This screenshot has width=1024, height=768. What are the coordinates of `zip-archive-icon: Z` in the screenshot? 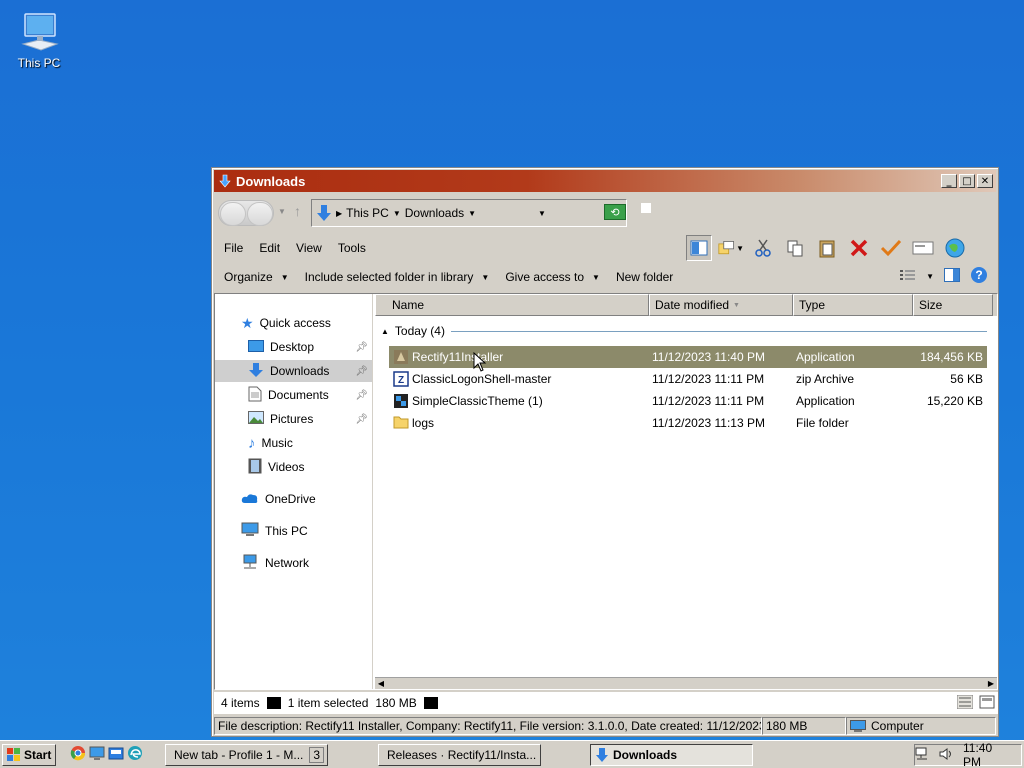 It's located at (401, 380).